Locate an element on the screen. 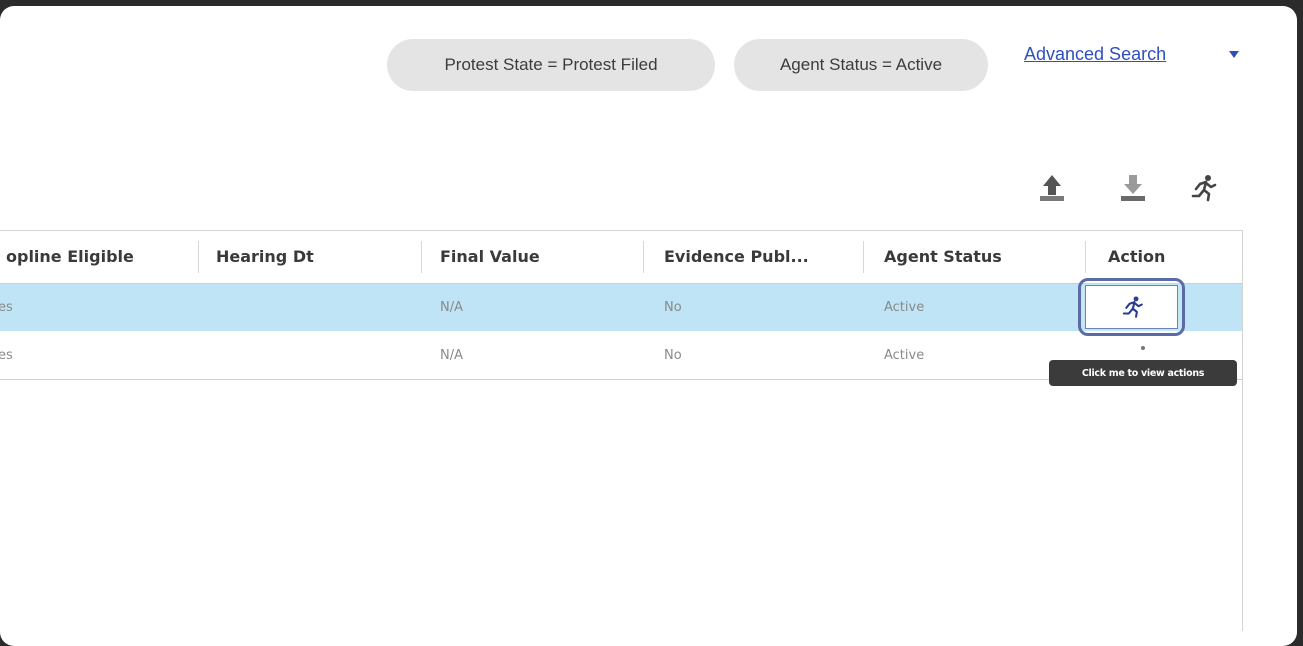 This screenshot has width=1303, height=646. download-icon is located at coordinates (1133, 188).